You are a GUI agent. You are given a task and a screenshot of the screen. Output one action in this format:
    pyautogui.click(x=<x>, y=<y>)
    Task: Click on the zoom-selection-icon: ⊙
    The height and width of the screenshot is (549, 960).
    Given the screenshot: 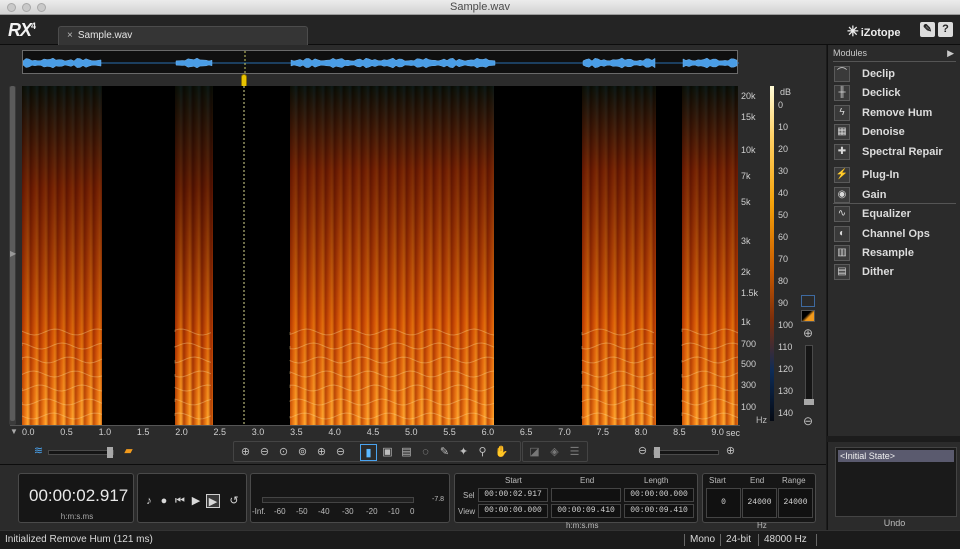 What is the action you would take?
    pyautogui.click(x=283, y=452)
    